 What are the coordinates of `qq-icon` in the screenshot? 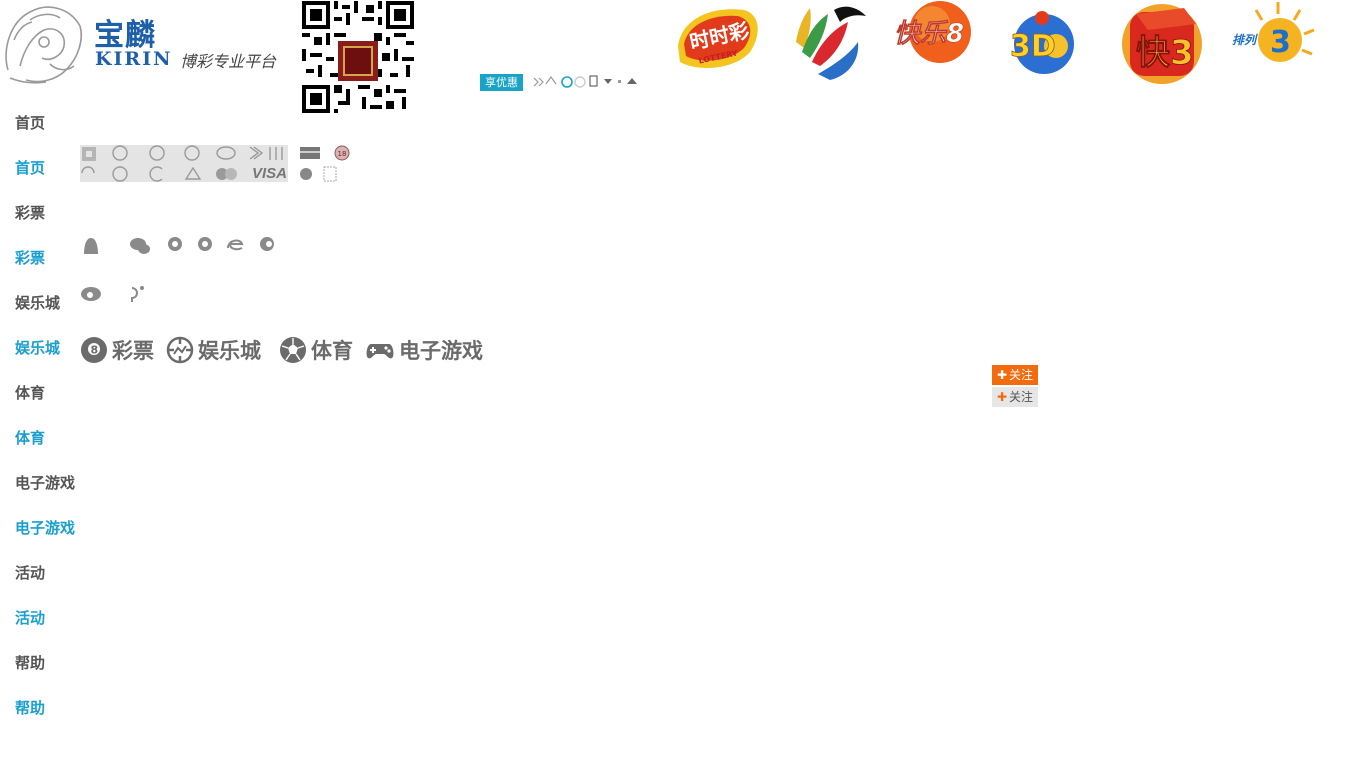 It's located at (91, 246).